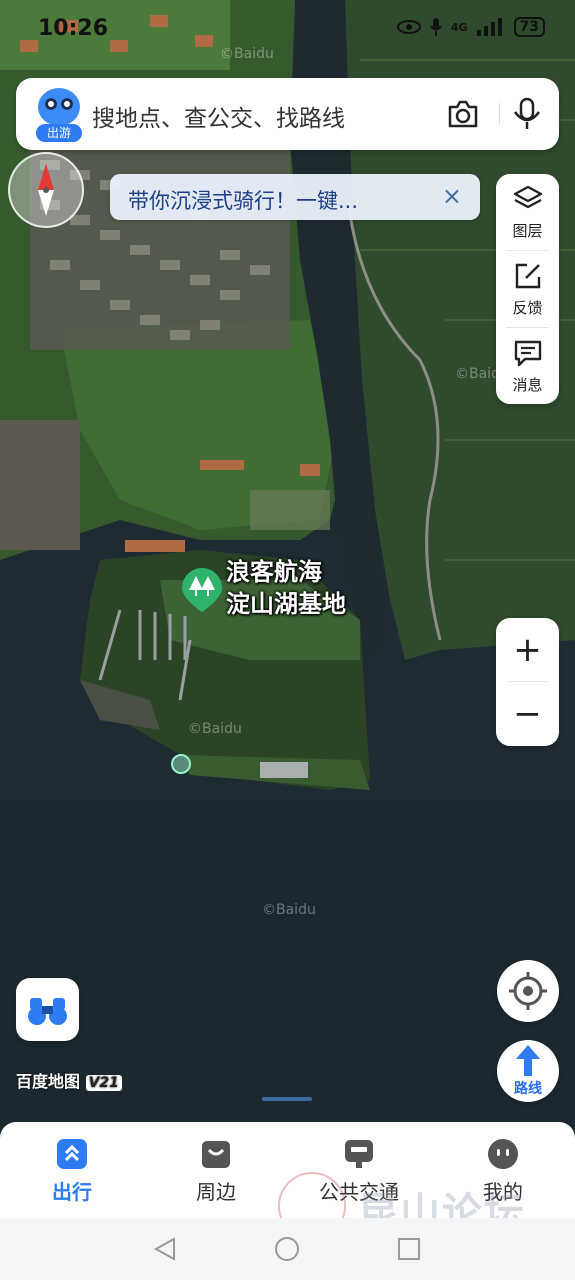  I want to click on compass-button, so click(46, 190).